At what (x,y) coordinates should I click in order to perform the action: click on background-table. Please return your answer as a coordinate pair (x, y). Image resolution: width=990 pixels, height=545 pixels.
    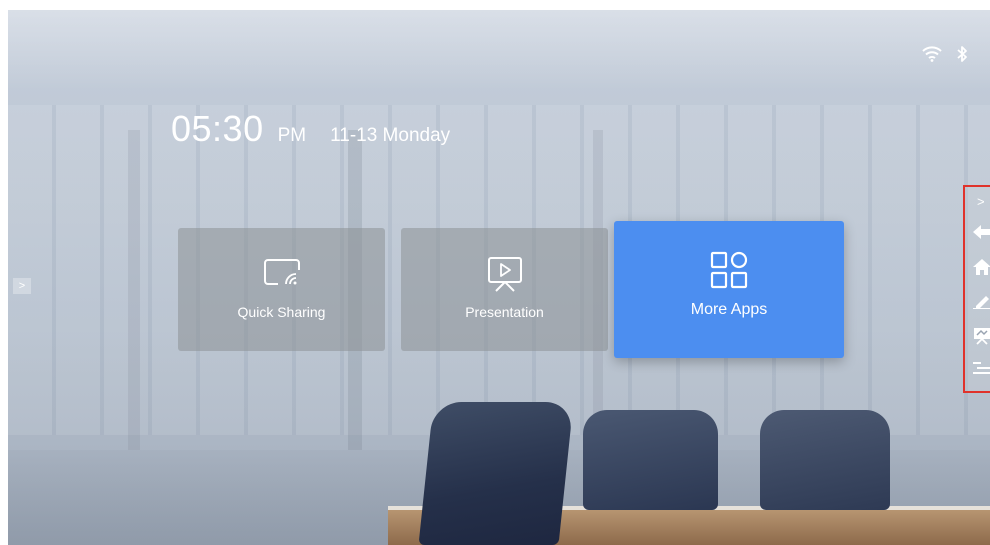
    Looking at the image, I should click on (689, 527).